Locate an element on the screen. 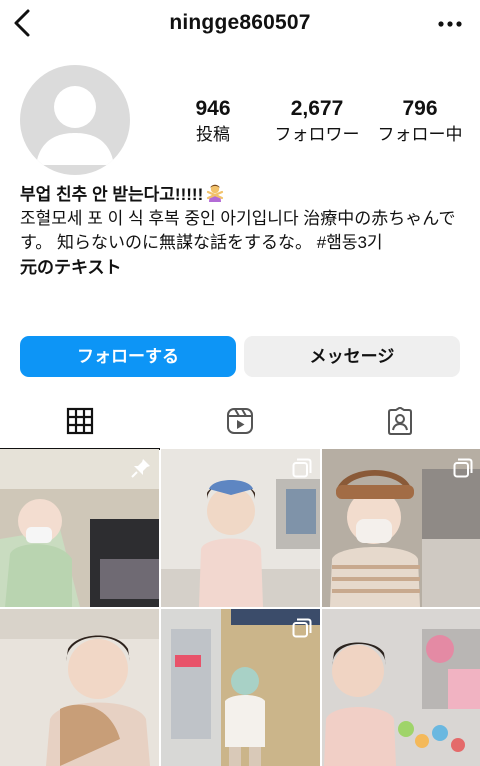 The width and height of the screenshot is (480, 766). top-bar: ningge860507 is located at coordinates (240, 24).